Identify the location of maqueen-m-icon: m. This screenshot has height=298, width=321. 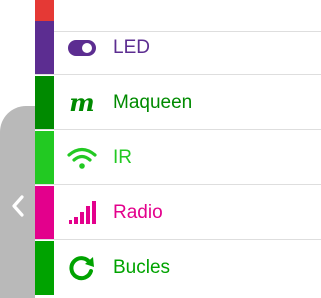
(81, 103).